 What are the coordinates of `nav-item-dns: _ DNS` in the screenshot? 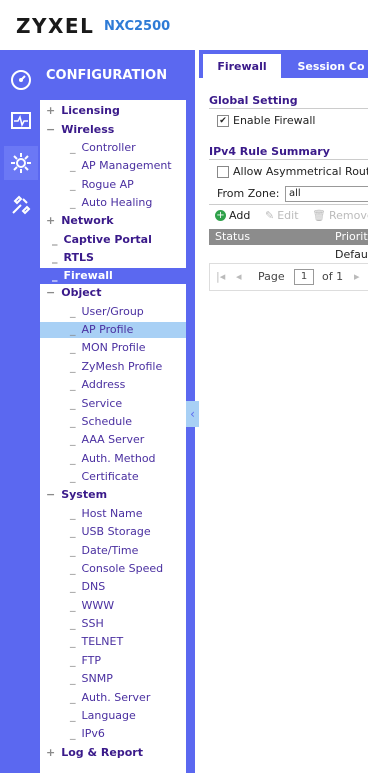 It's located at (87, 586).